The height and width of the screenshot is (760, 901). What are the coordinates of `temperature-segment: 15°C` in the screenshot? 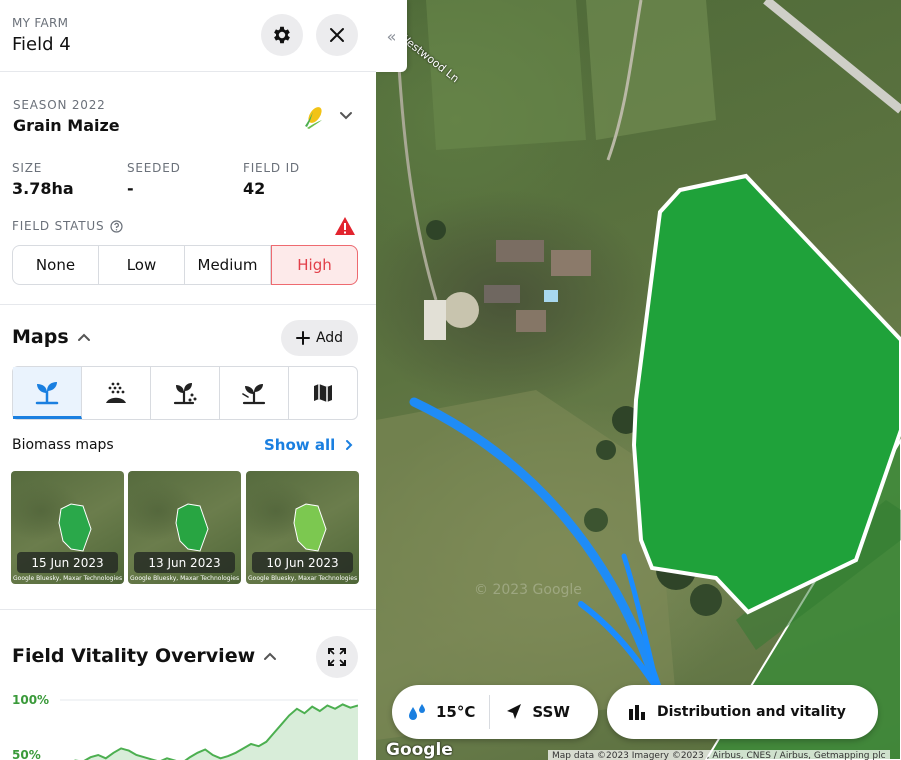 It's located at (440, 712).